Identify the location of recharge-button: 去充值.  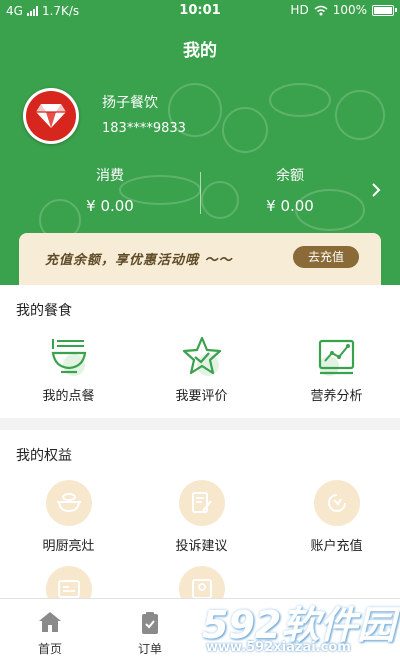
(326, 257).